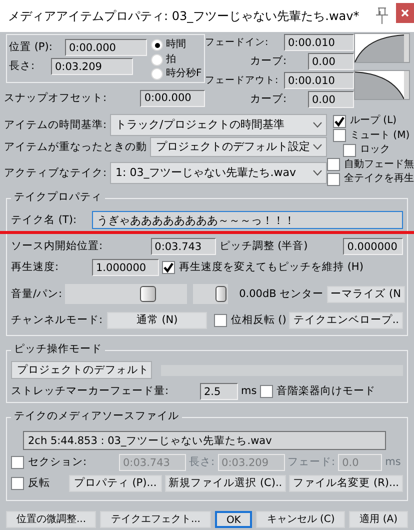 The height and width of the screenshot is (530, 414). I want to click on field-label: スナップオフセット:, so click(56, 98).